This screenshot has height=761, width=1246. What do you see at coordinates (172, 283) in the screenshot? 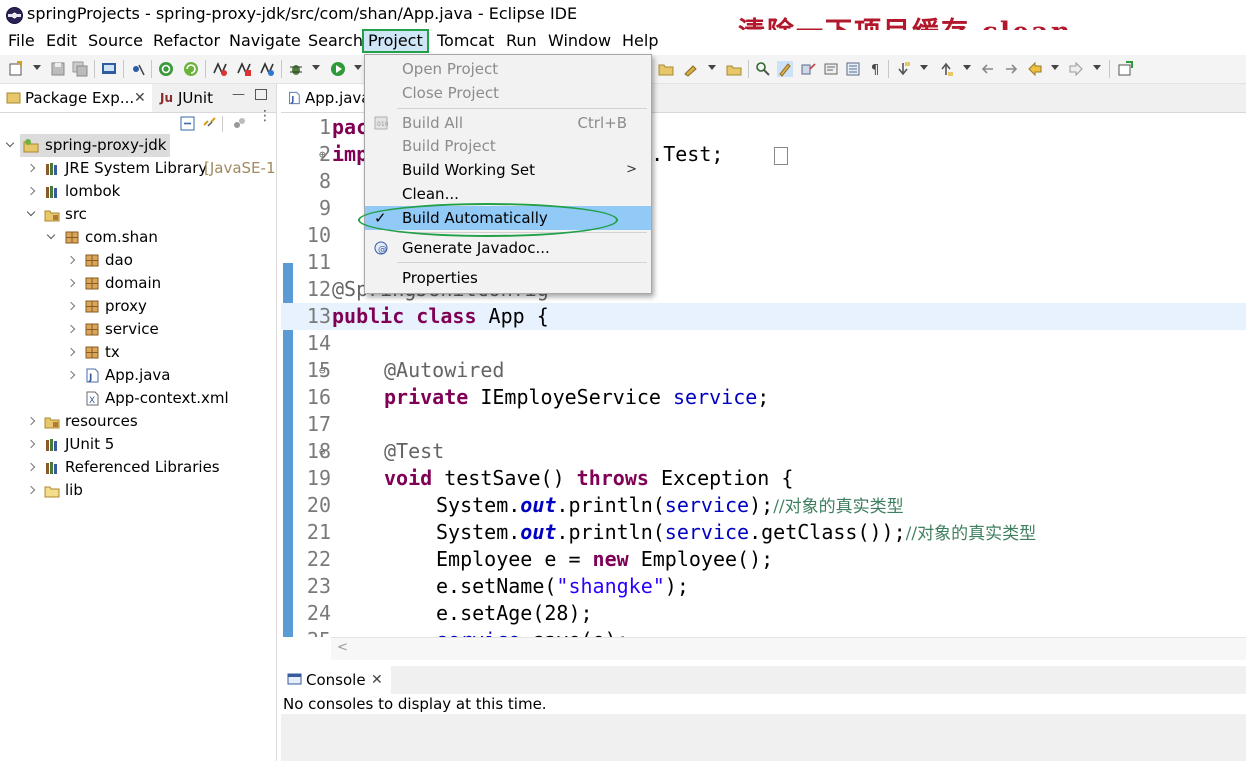
I see `tree-item-domain: domain` at bounding box center [172, 283].